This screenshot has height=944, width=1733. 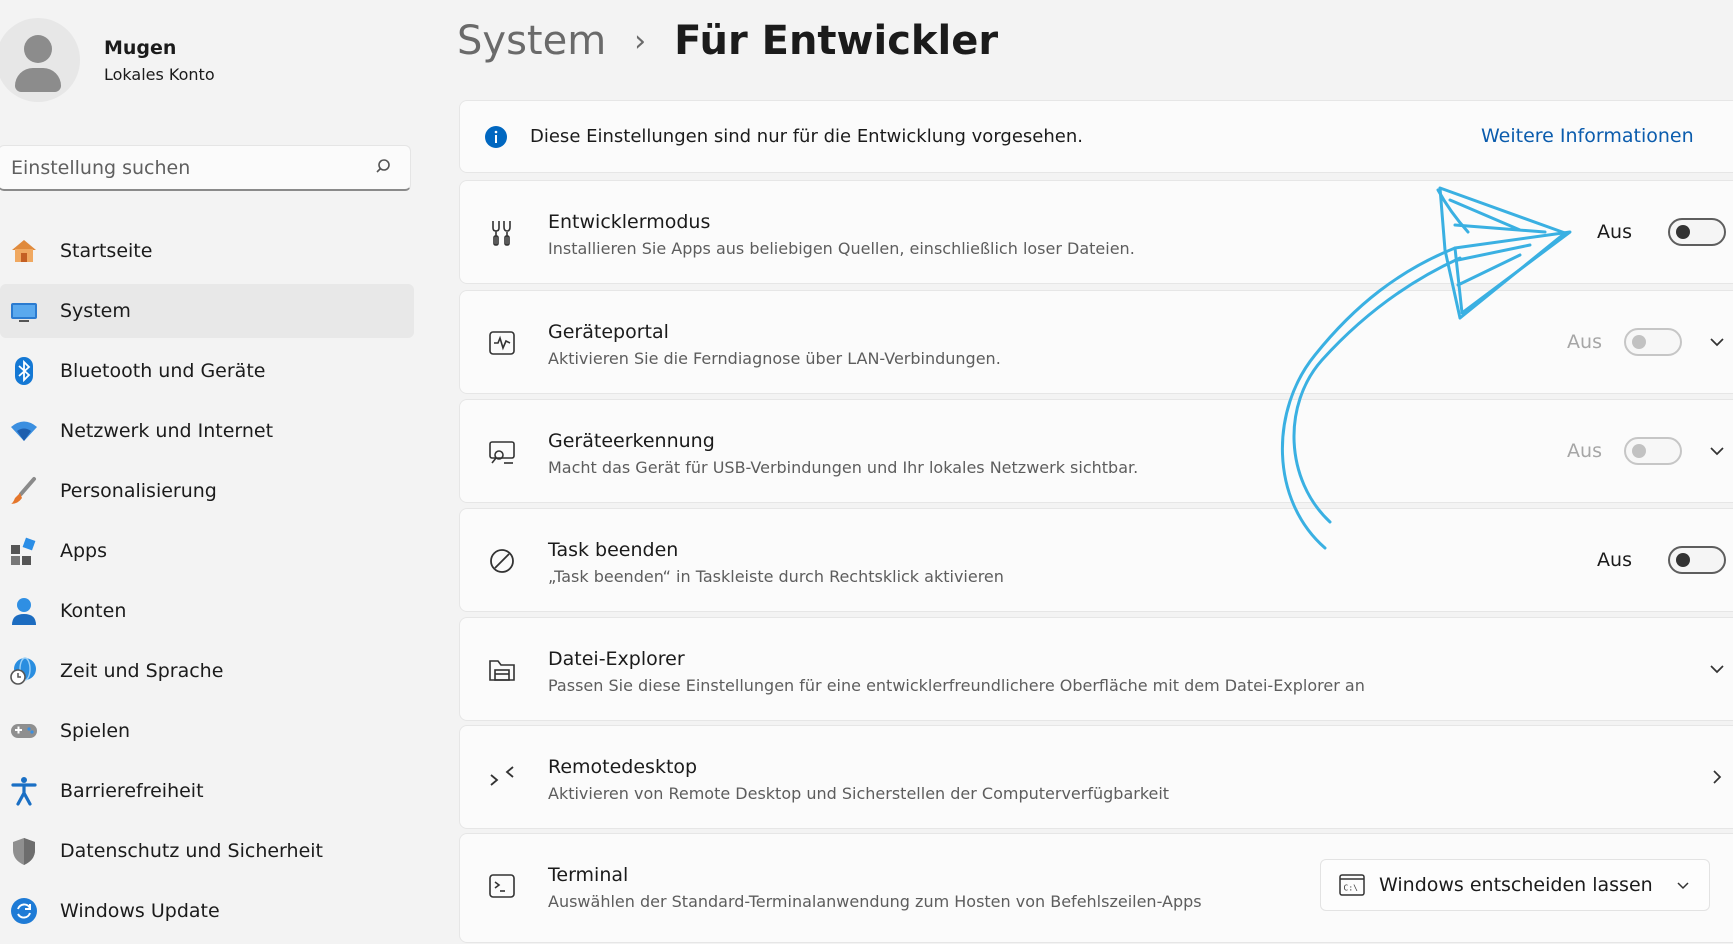 I want to click on sidebar-item-label: Windows Update, so click(x=140, y=911).